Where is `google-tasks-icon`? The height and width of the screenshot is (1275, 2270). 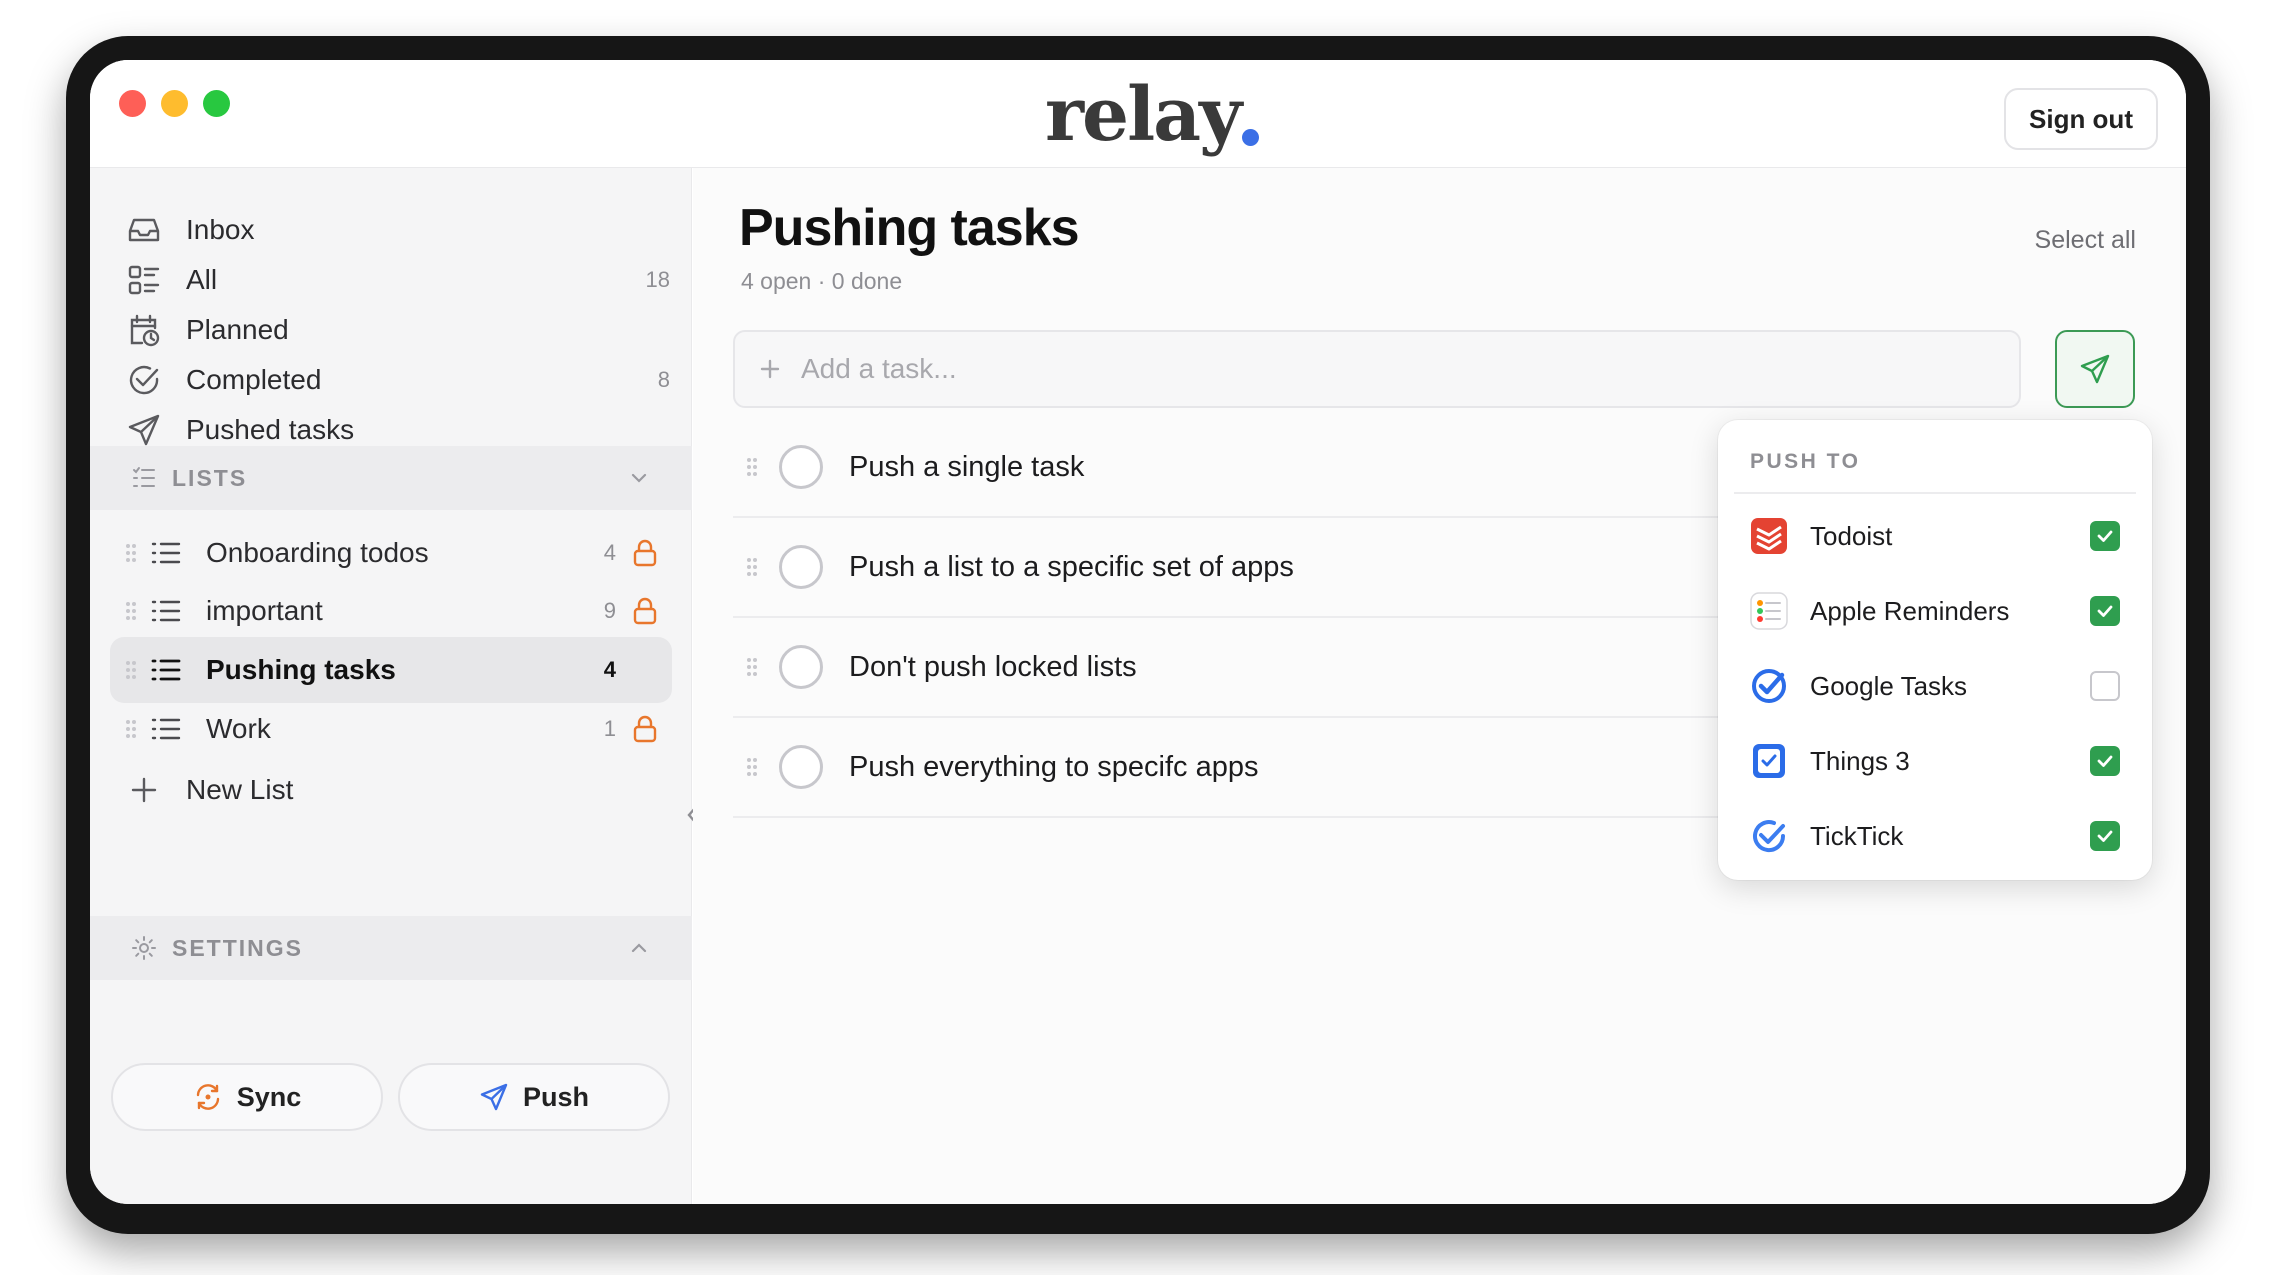 google-tasks-icon is located at coordinates (1769, 686).